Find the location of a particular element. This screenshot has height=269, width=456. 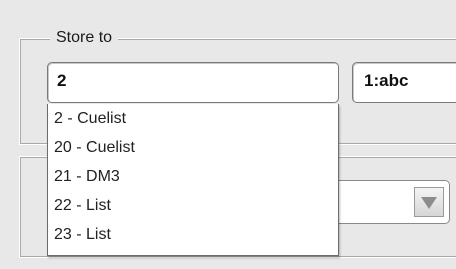

dropdown-item: 20 - Cuelist is located at coordinates (193, 147).